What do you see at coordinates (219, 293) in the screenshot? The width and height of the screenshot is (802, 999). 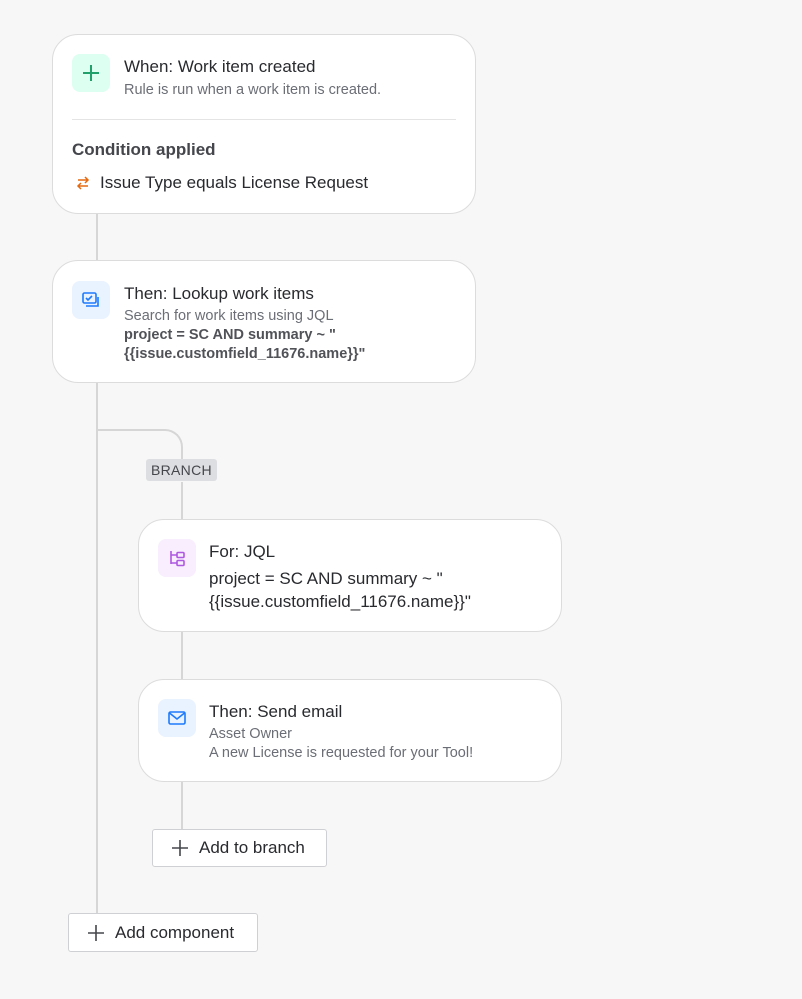 I see `lookup-title: Then: Lookup work items` at bounding box center [219, 293].